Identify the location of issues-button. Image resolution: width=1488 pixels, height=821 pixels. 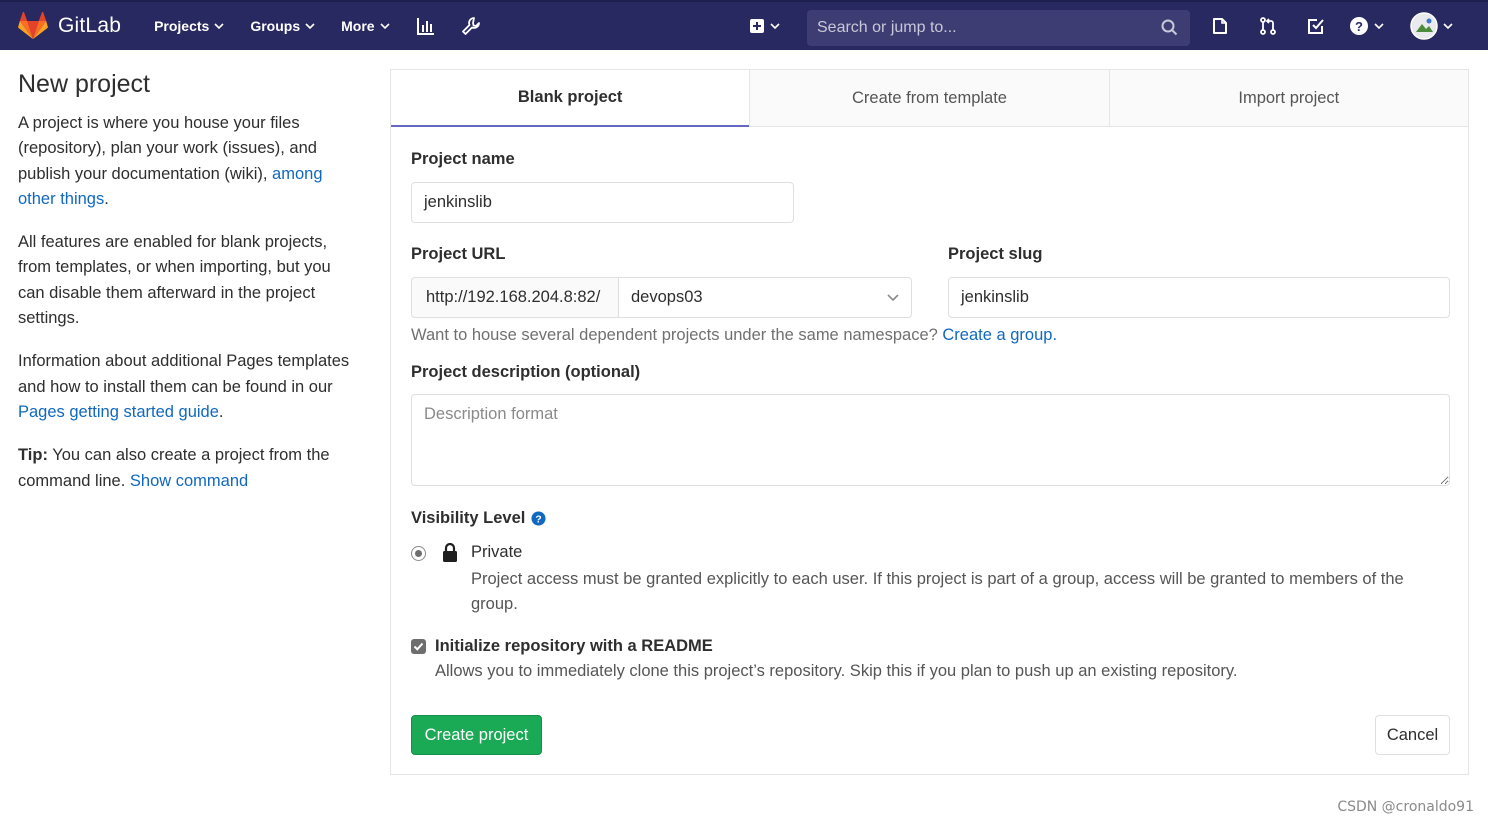
(1220, 26).